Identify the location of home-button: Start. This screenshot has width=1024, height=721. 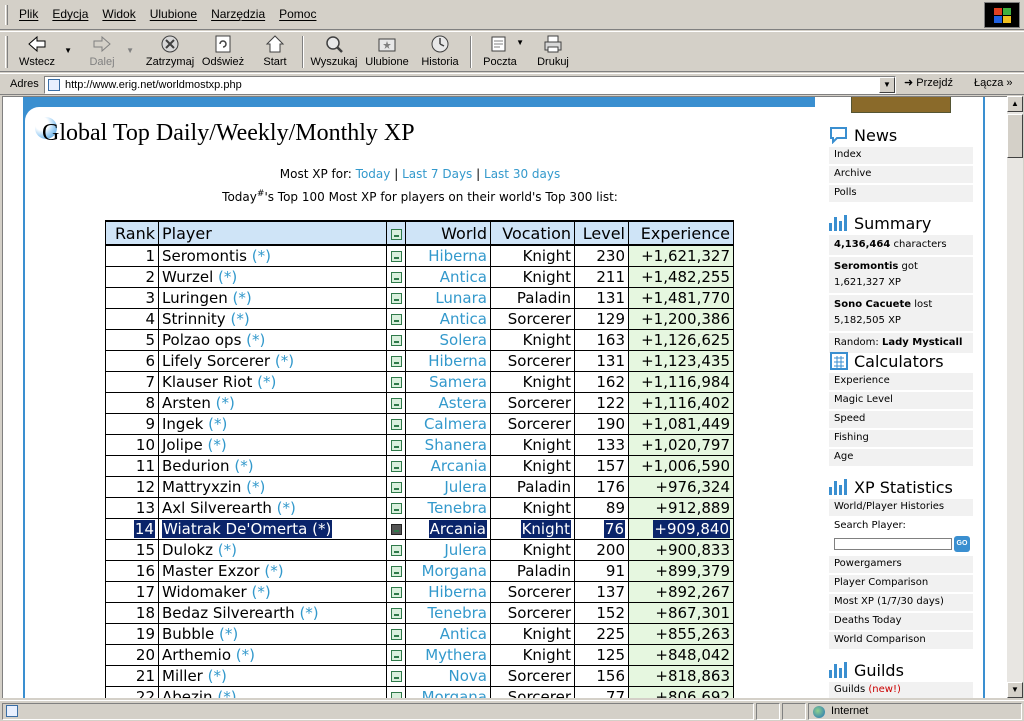
(275, 52).